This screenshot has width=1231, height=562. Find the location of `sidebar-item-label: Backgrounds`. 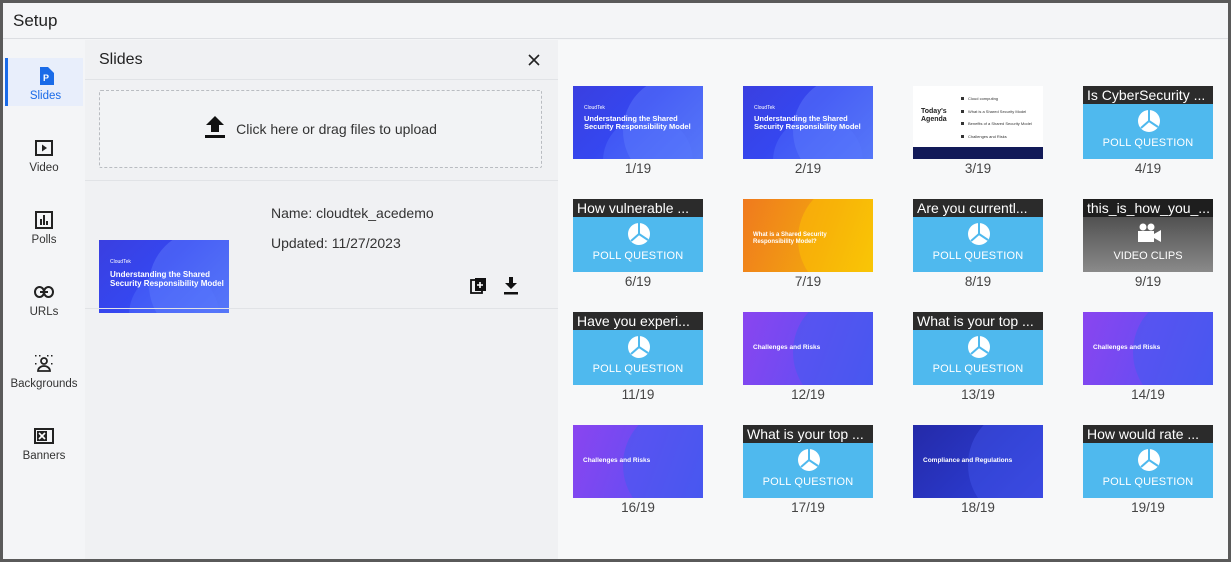

sidebar-item-label: Backgrounds is located at coordinates (44, 384).